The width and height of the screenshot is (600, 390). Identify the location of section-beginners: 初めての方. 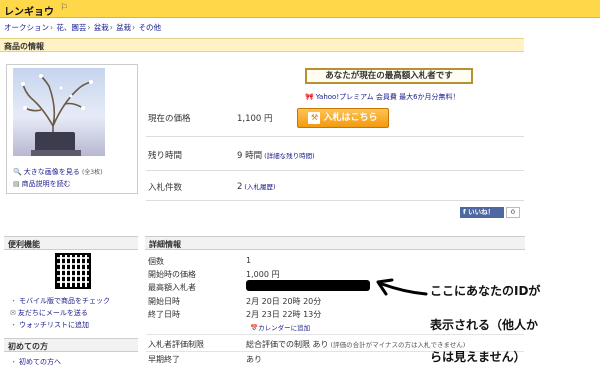
(71, 345).